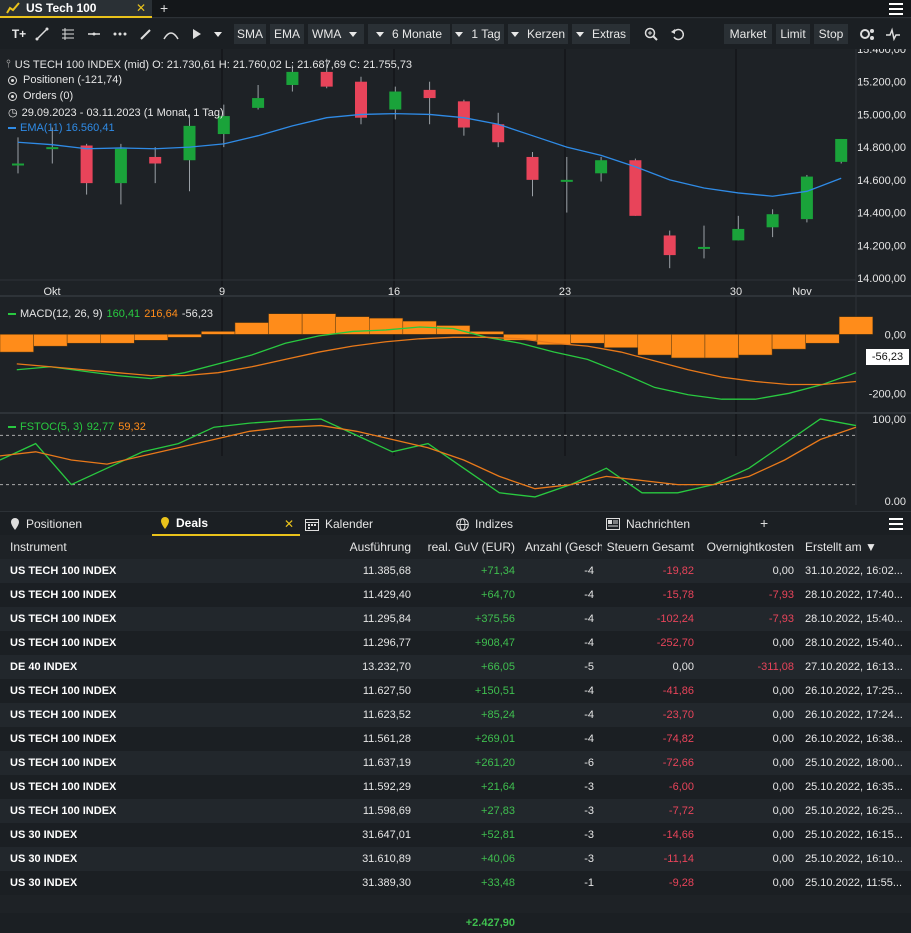 This screenshot has width=911, height=933. What do you see at coordinates (75, 524) in the screenshot?
I see `tab-positionen: Positionen` at bounding box center [75, 524].